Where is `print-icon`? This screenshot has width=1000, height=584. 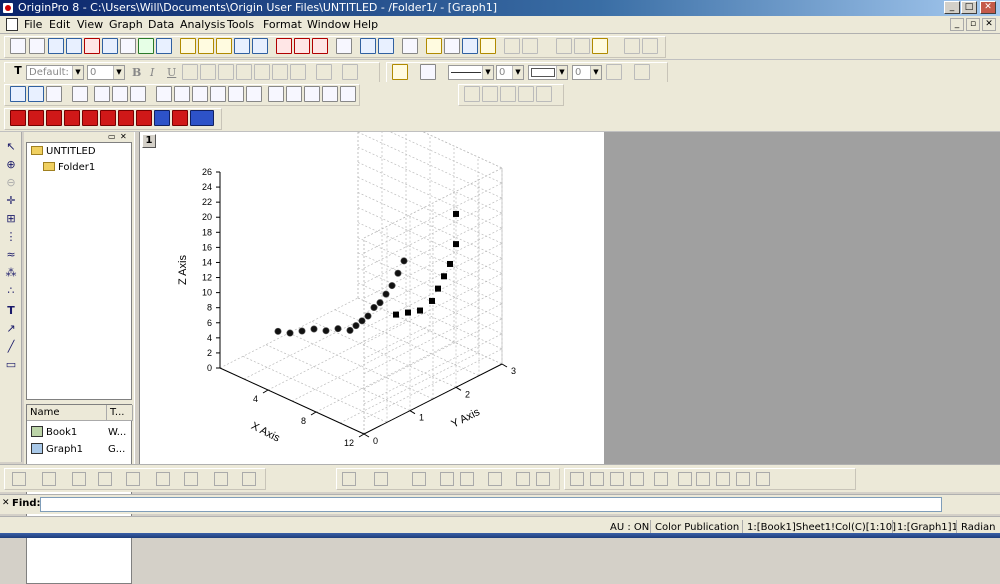
print-icon is located at coordinates (344, 46).